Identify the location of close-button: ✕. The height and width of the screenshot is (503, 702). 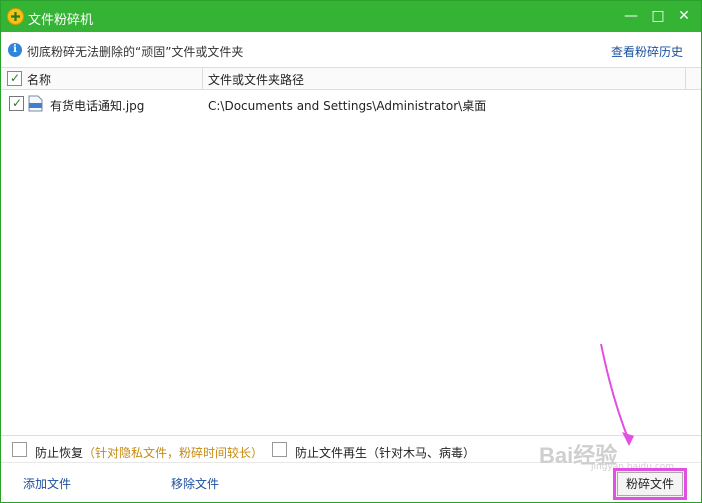
(684, 16).